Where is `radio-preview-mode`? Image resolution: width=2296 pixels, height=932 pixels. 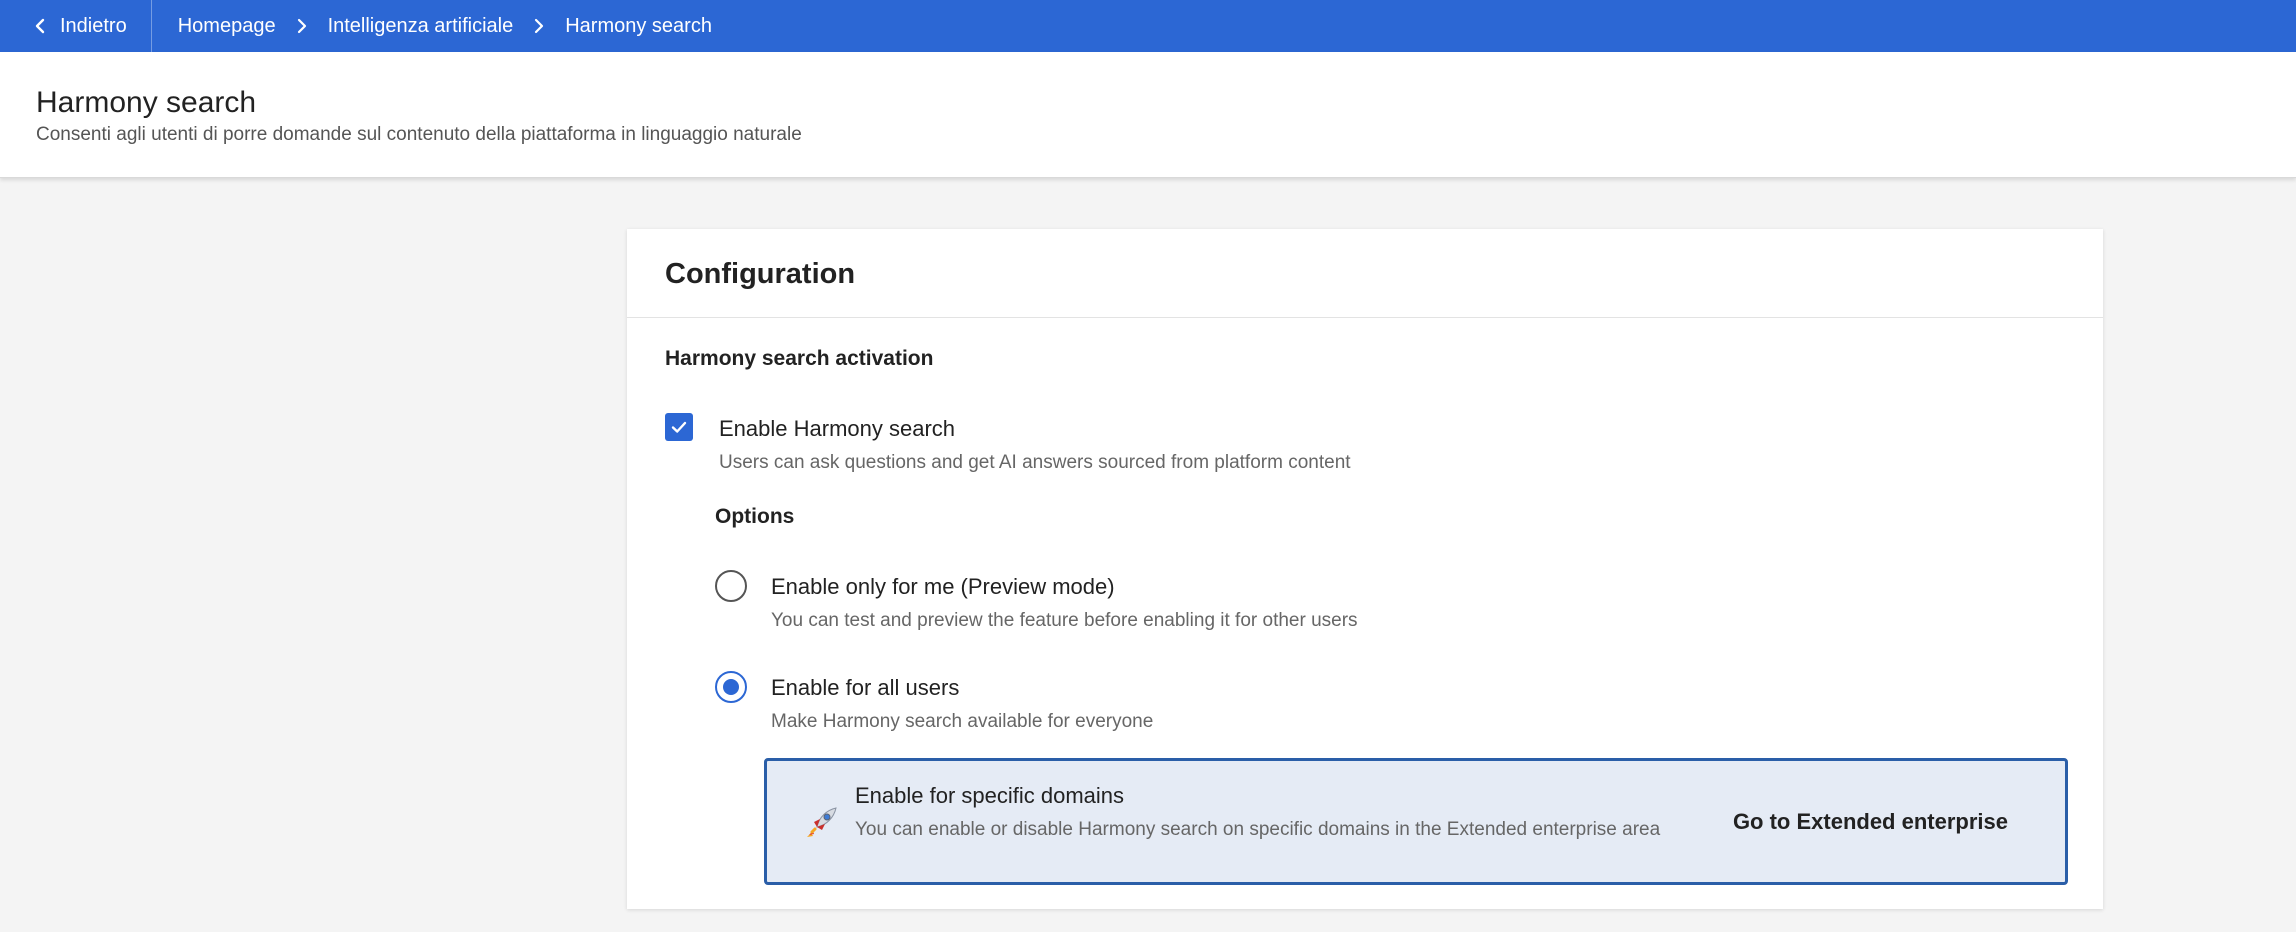
radio-preview-mode is located at coordinates (731, 586).